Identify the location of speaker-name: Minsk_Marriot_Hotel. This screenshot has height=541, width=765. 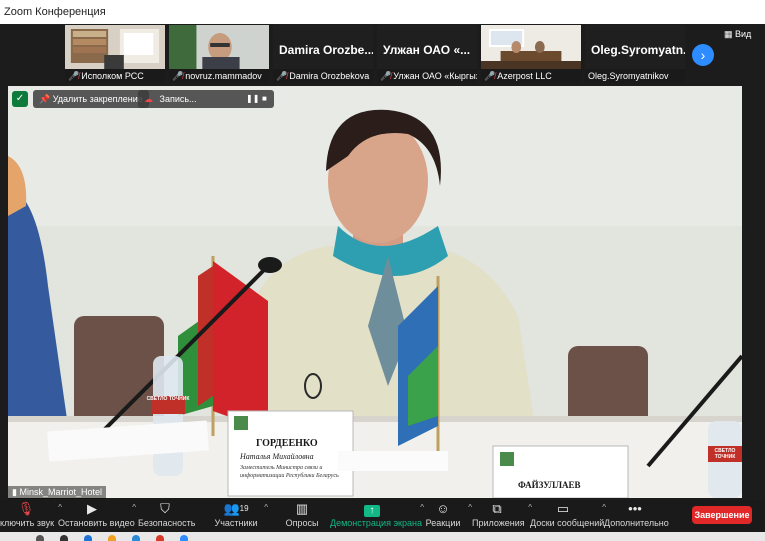
(60, 492).